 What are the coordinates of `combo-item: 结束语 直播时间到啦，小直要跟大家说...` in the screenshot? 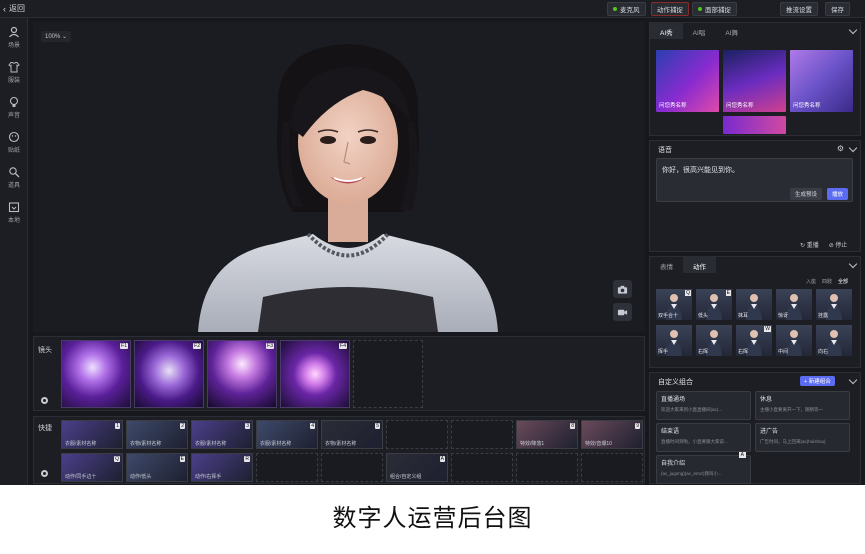 It's located at (703, 437).